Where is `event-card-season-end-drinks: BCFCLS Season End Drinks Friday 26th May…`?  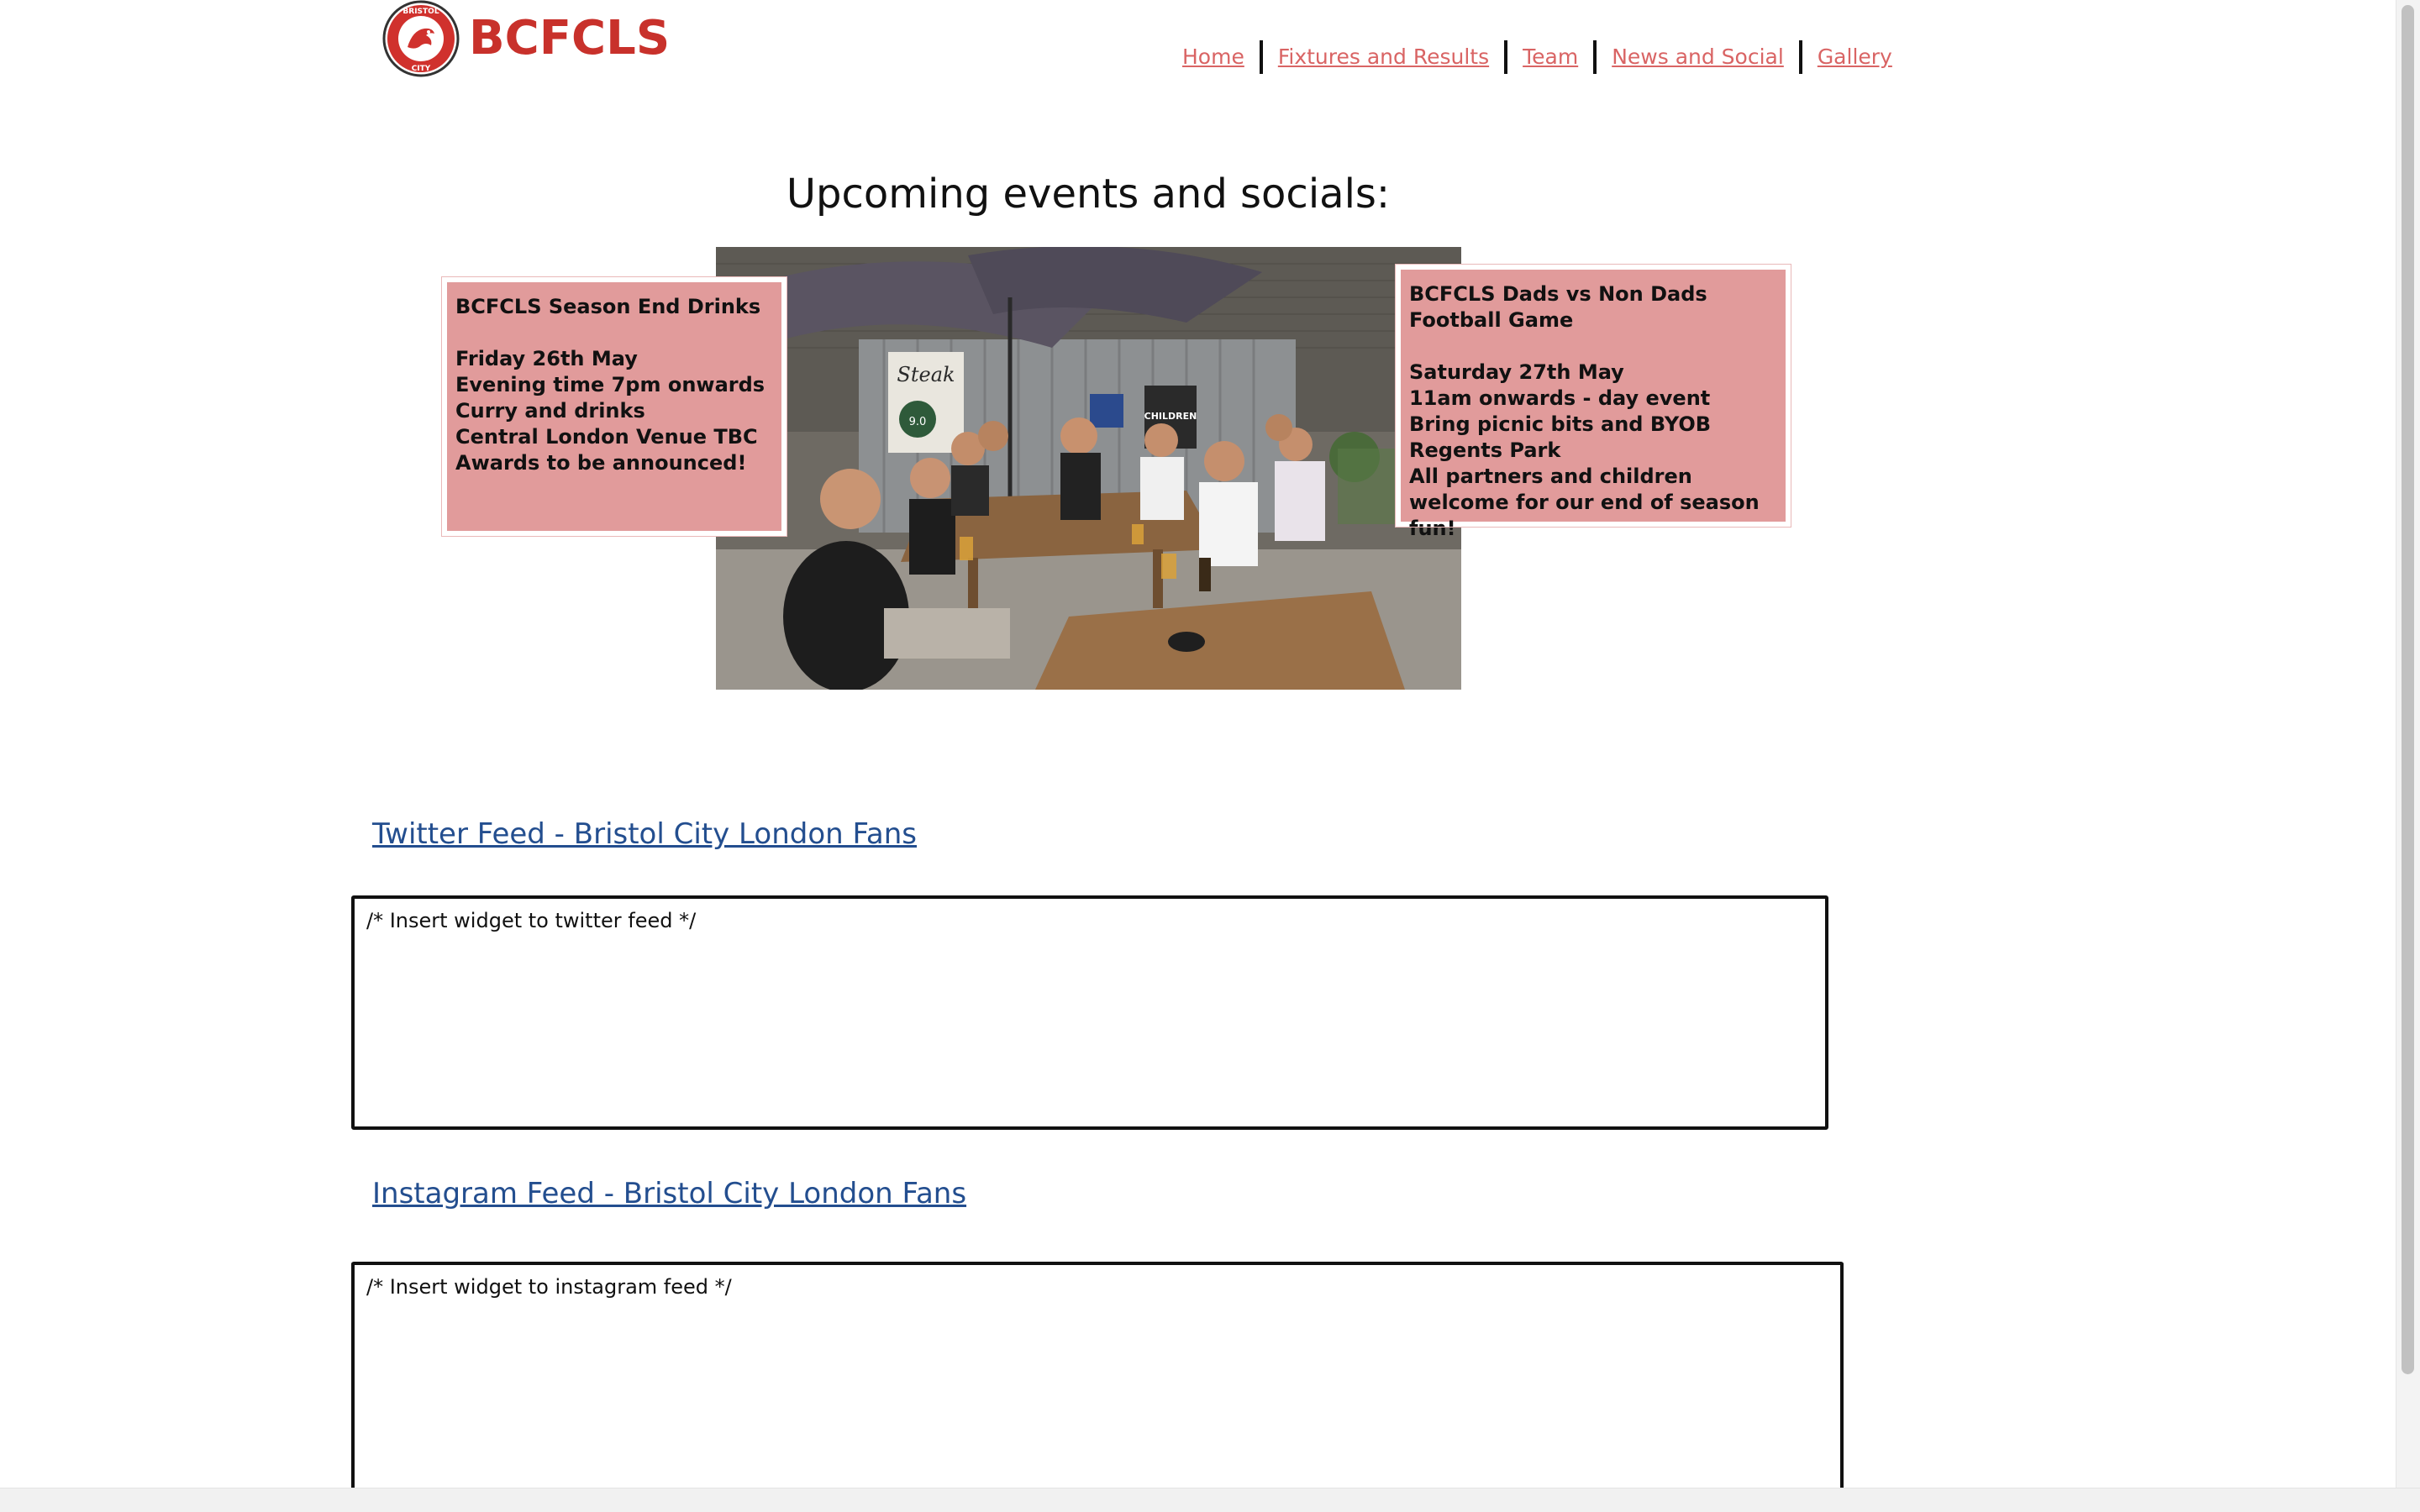 event-card-season-end-drinks: BCFCLS Season End Drinks Friday 26th May… is located at coordinates (614, 406).